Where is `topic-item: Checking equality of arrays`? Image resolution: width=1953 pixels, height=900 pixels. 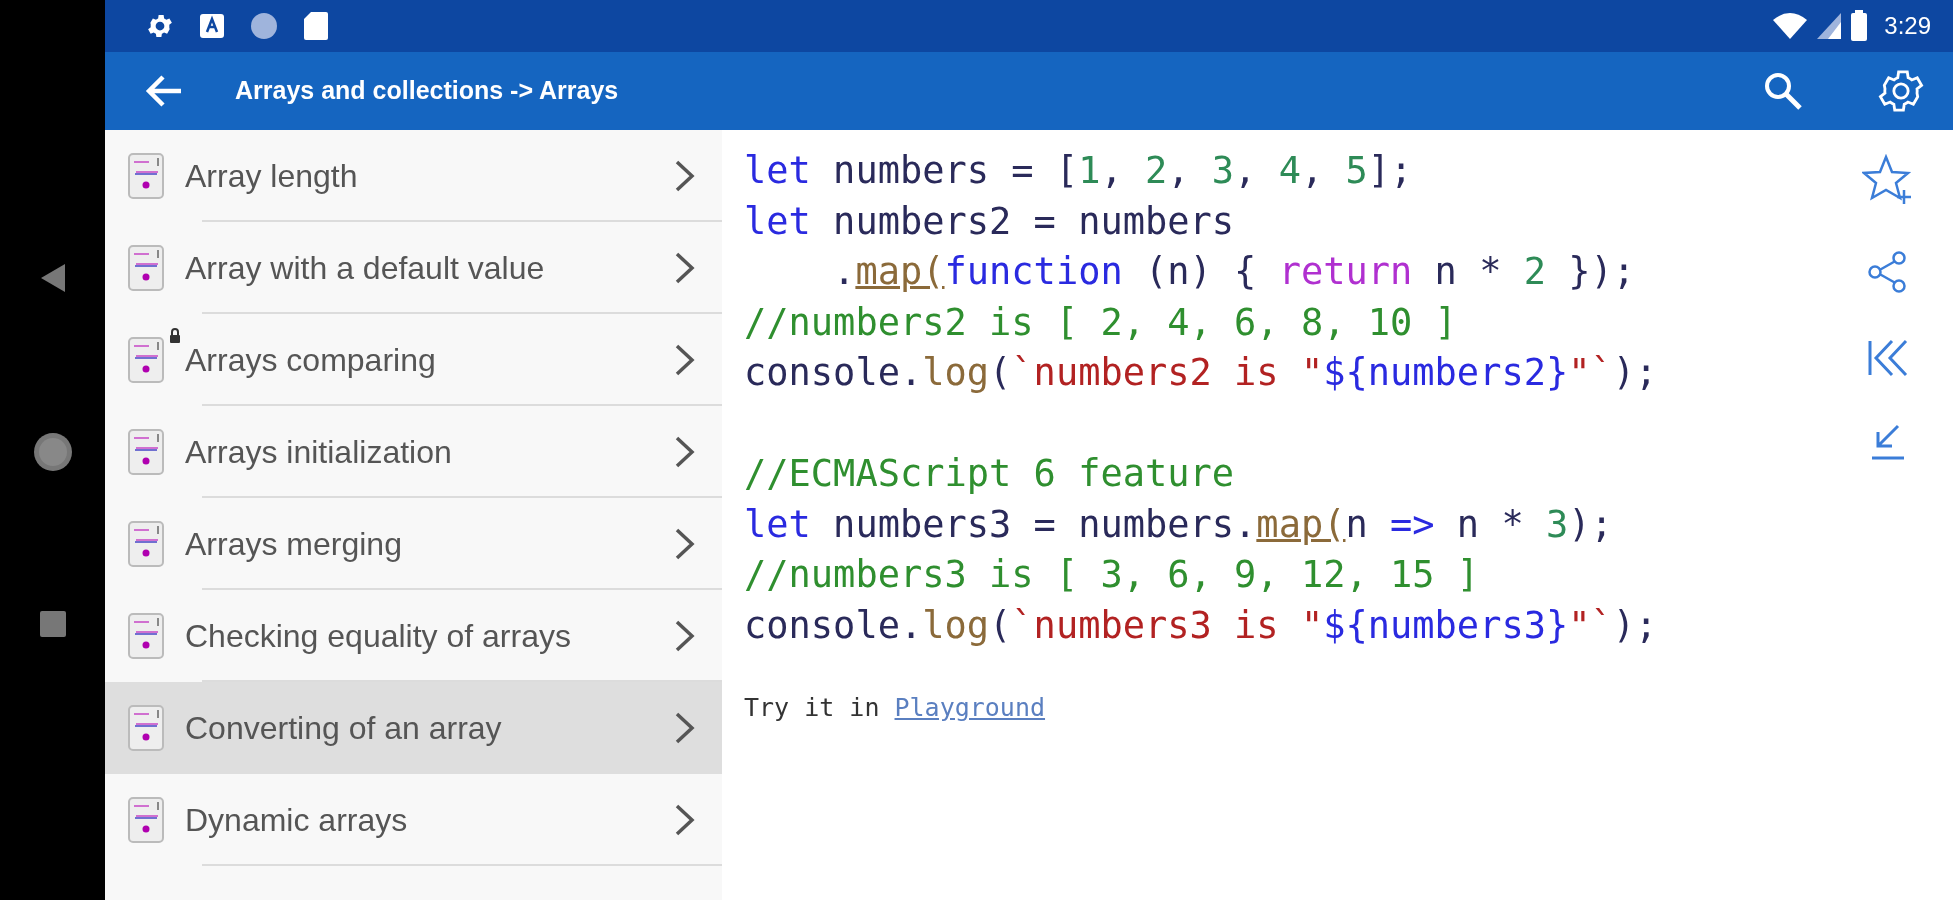 topic-item: Checking equality of arrays is located at coordinates (413, 636).